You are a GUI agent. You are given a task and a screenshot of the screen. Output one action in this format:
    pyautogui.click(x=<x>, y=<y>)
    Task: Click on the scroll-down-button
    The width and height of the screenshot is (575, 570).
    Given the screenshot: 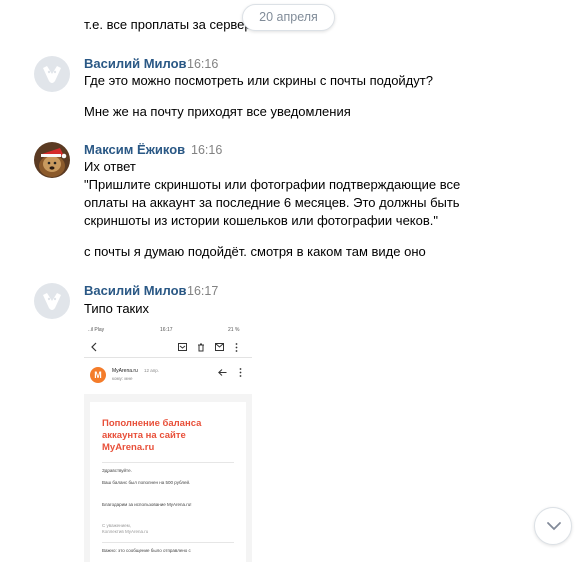 What is the action you would take?
    pyautogui.click(x=553, y=526)
    